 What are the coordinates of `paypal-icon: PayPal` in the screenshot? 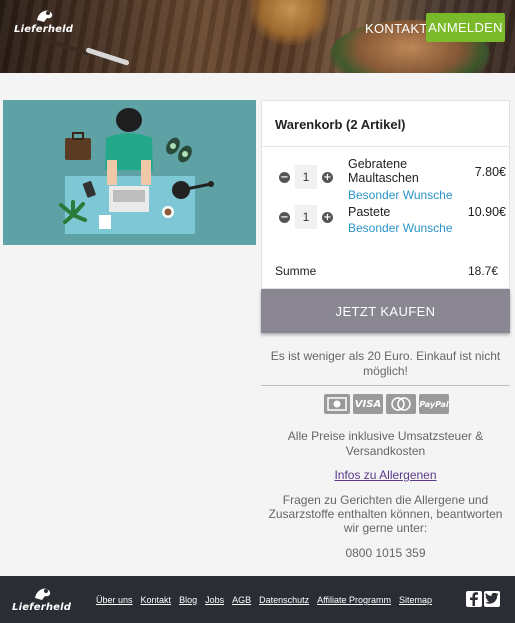 It's located at (434, 404).